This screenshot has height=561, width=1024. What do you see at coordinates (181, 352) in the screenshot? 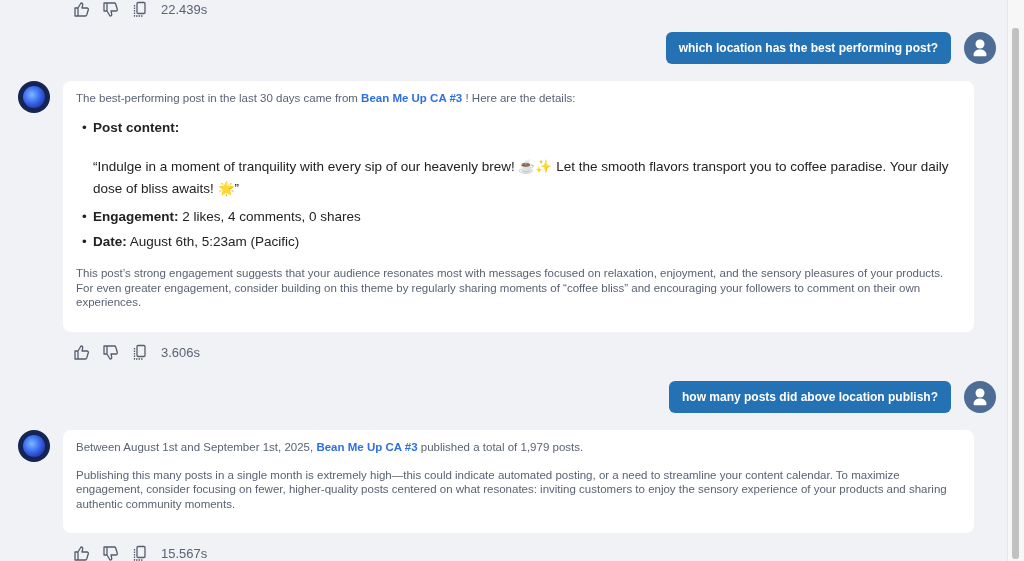
I see `response-time: 3.606s` at bounding box center [181, 352].